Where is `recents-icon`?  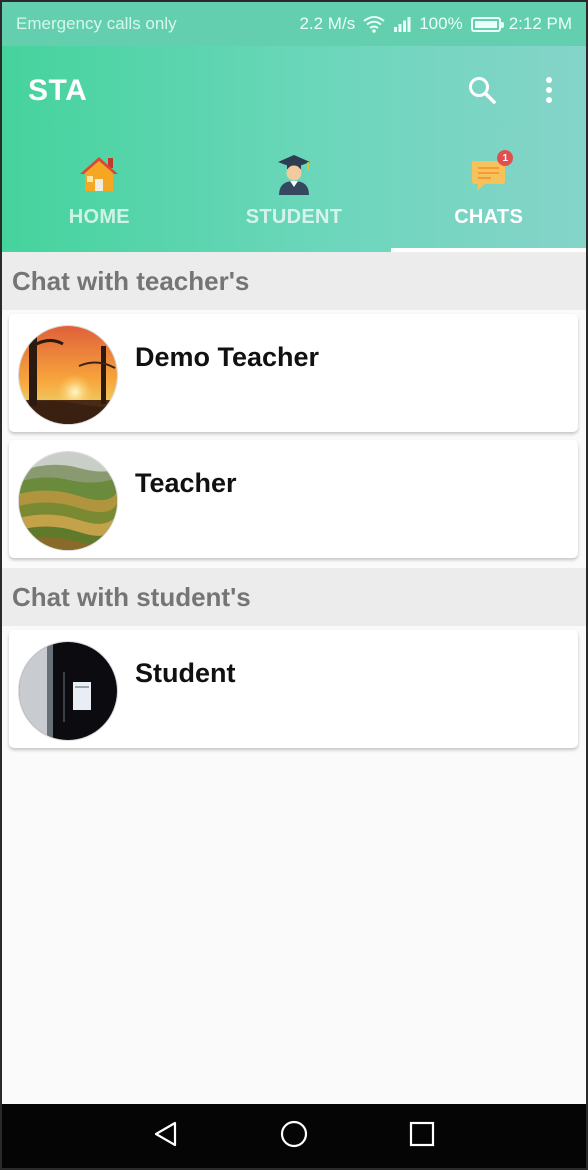 recents-icon is located at coordinates (422, 1136).